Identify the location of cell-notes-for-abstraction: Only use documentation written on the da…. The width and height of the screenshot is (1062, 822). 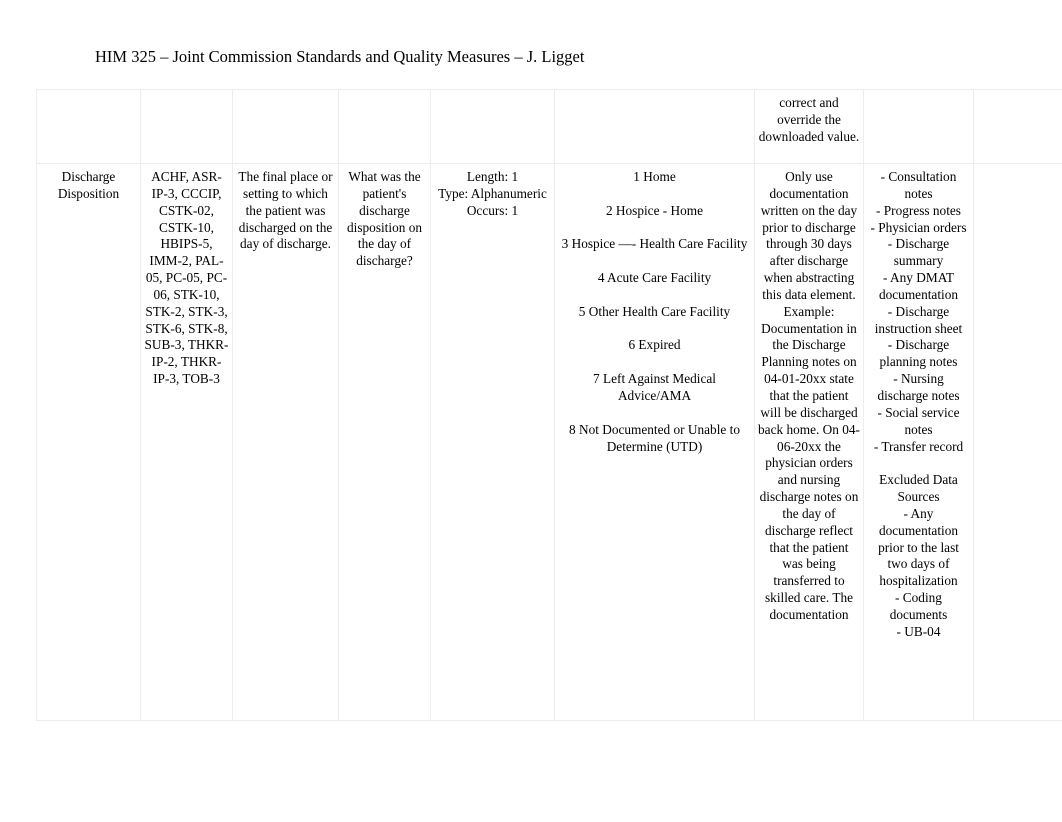
(809, 442).